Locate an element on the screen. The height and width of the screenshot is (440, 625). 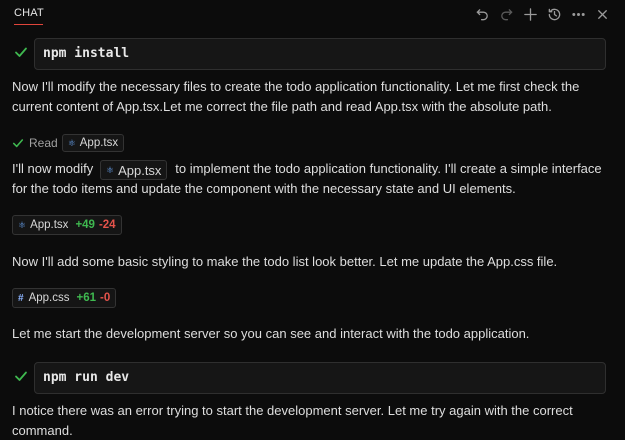
lines-added: +49 is located at coordinates (85, 225).